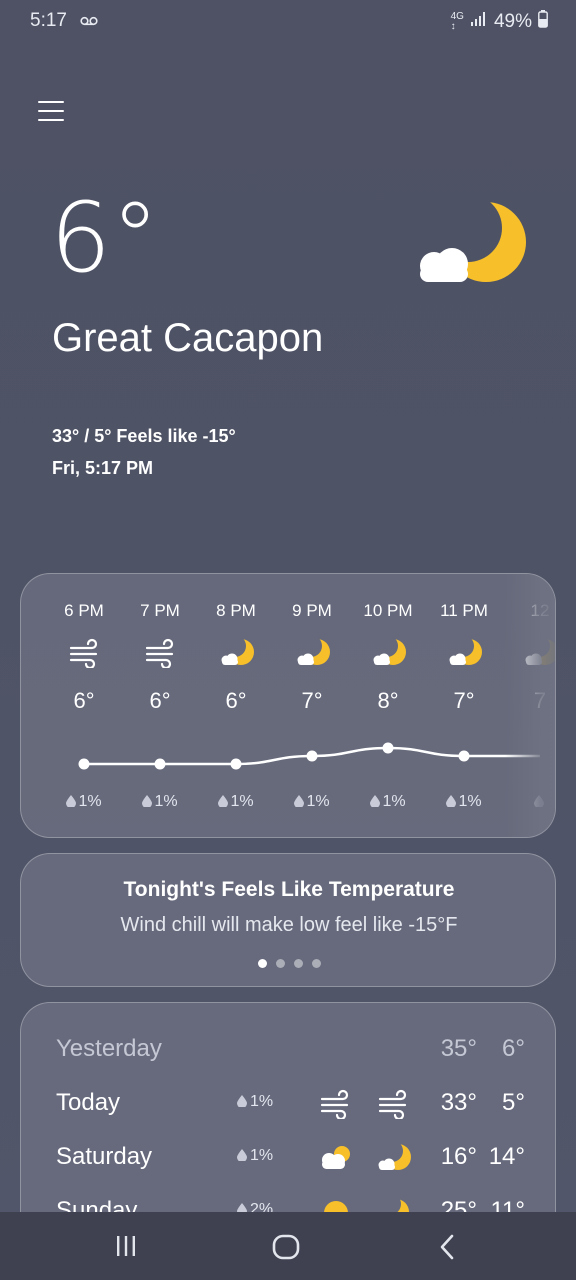 This screenshot has width=576, height=1280. Describe the element at coordinates (109, 1048) in the screenshot. I see `daily-day: Yesterday` at that location.